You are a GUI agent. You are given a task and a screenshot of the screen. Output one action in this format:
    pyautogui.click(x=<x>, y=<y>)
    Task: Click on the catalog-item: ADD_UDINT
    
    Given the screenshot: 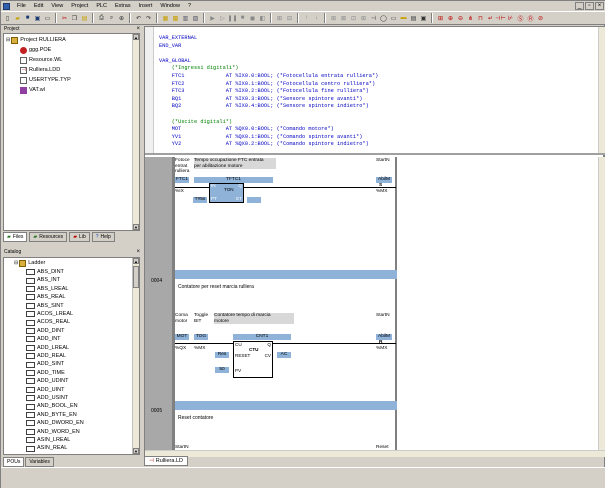 What is the action you would take?
    pyautogui.click(x=47, y=381)
    